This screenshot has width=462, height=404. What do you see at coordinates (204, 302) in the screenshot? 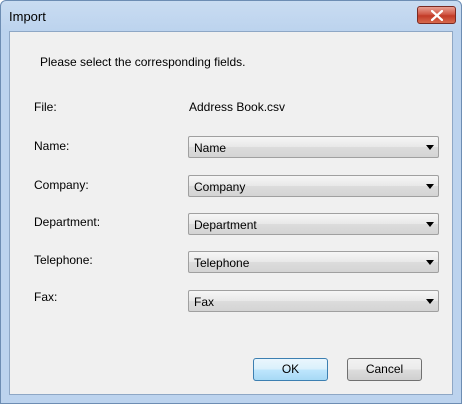
I see `fax-field-selected-value: Fax` at bounding box center [204, 302].